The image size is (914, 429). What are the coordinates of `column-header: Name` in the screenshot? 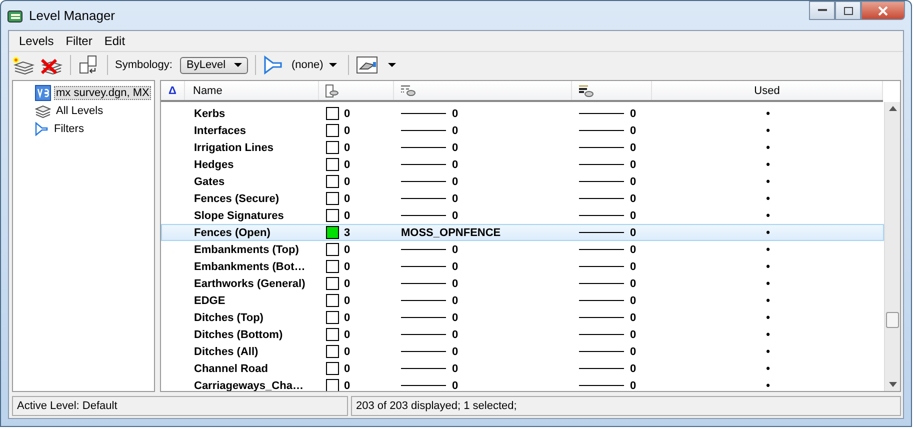 It's located at (252, 90).